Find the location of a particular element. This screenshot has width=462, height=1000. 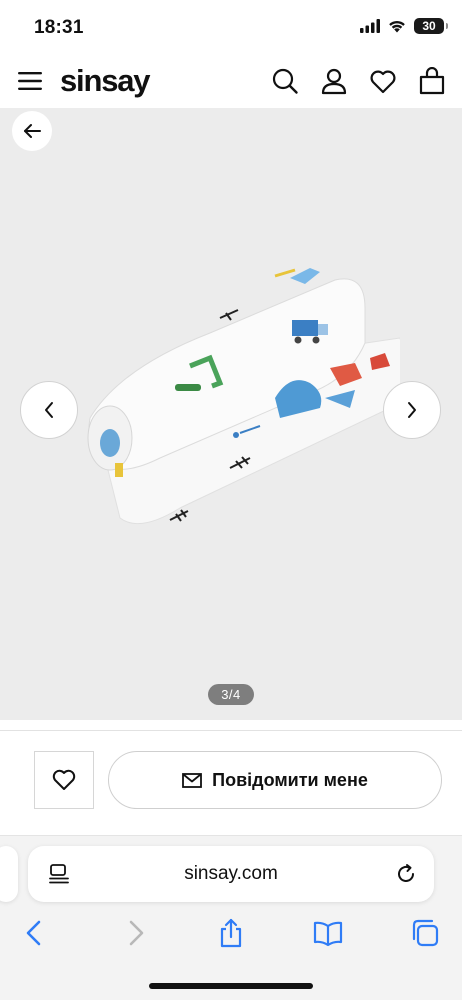

brand-logo: sinsay is located at coordinates (105, 81).